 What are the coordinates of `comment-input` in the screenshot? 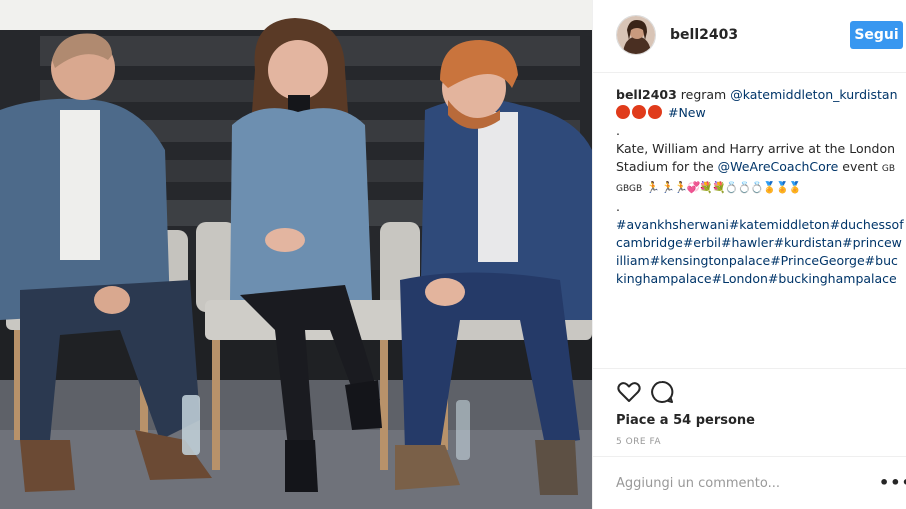 It's located at (736, 483).